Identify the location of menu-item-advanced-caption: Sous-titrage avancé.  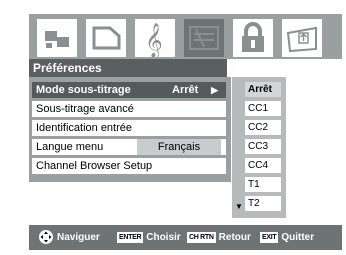
(129, 109).